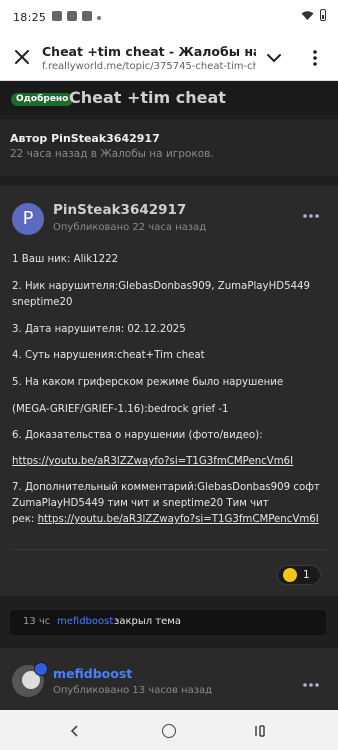  What do you see at coordinates (133, 690) in the screenshot?
I see `post-timestamp: Опубликовано 13 часов назад` at bounding box center [133, 690].